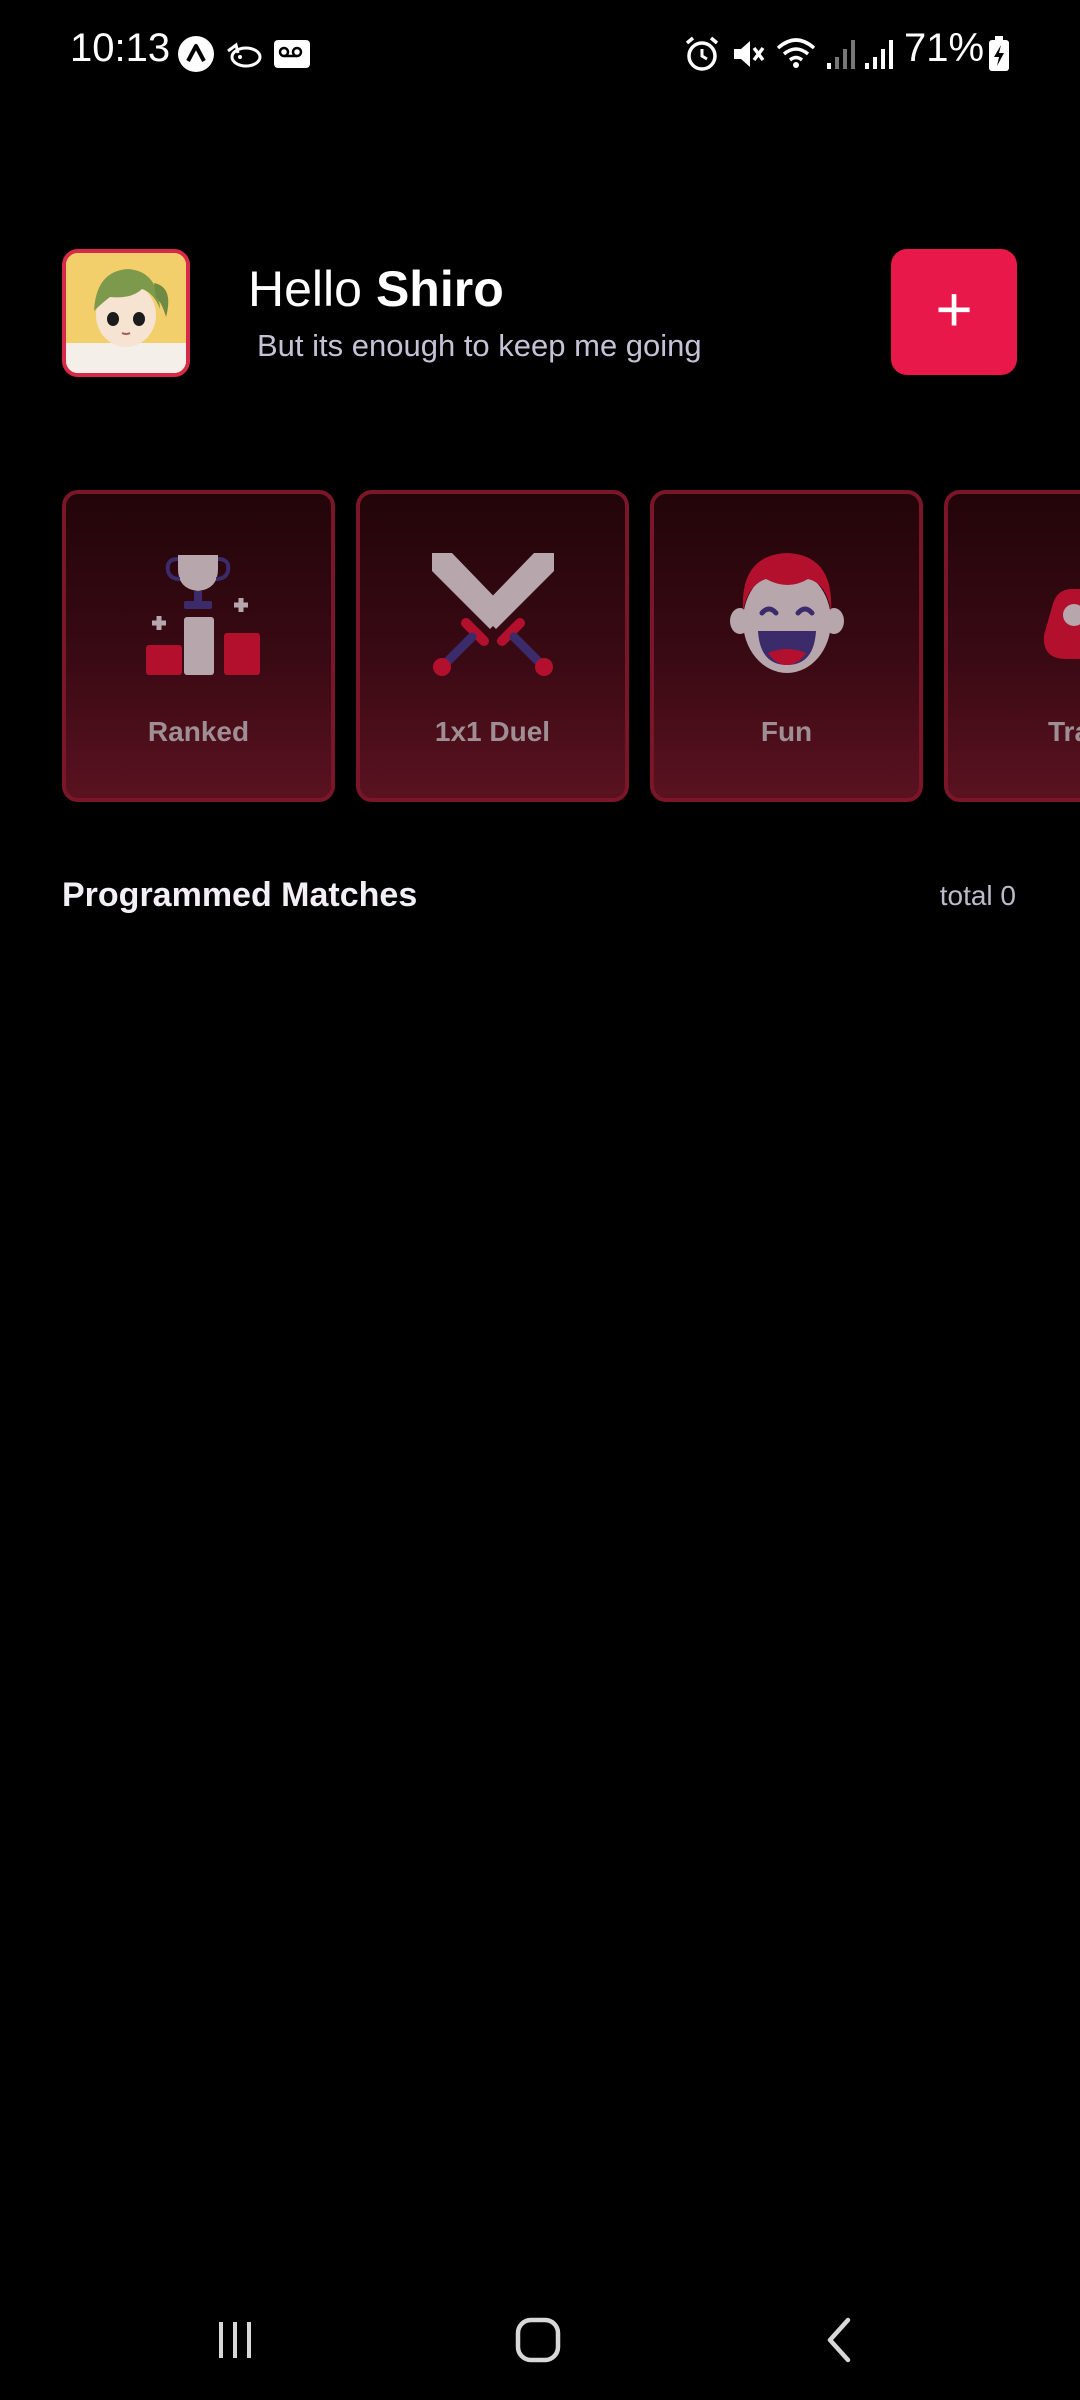 This screenshot has height=2400, width=1080. Describe the element at coordinates (292, 54) in the screenshot. I see `voicemail-icon` at that location.